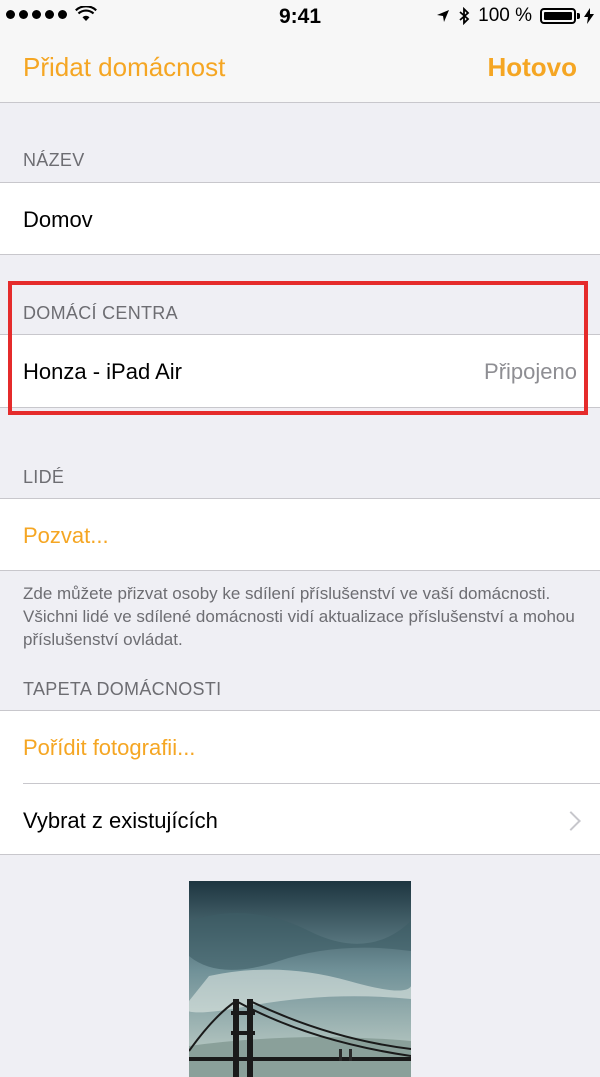 This screenshot has height=1077, width=600. Describe the element at coordinates (58, 219) in the screenshot. I see `home-name-value: Domov` at that location.